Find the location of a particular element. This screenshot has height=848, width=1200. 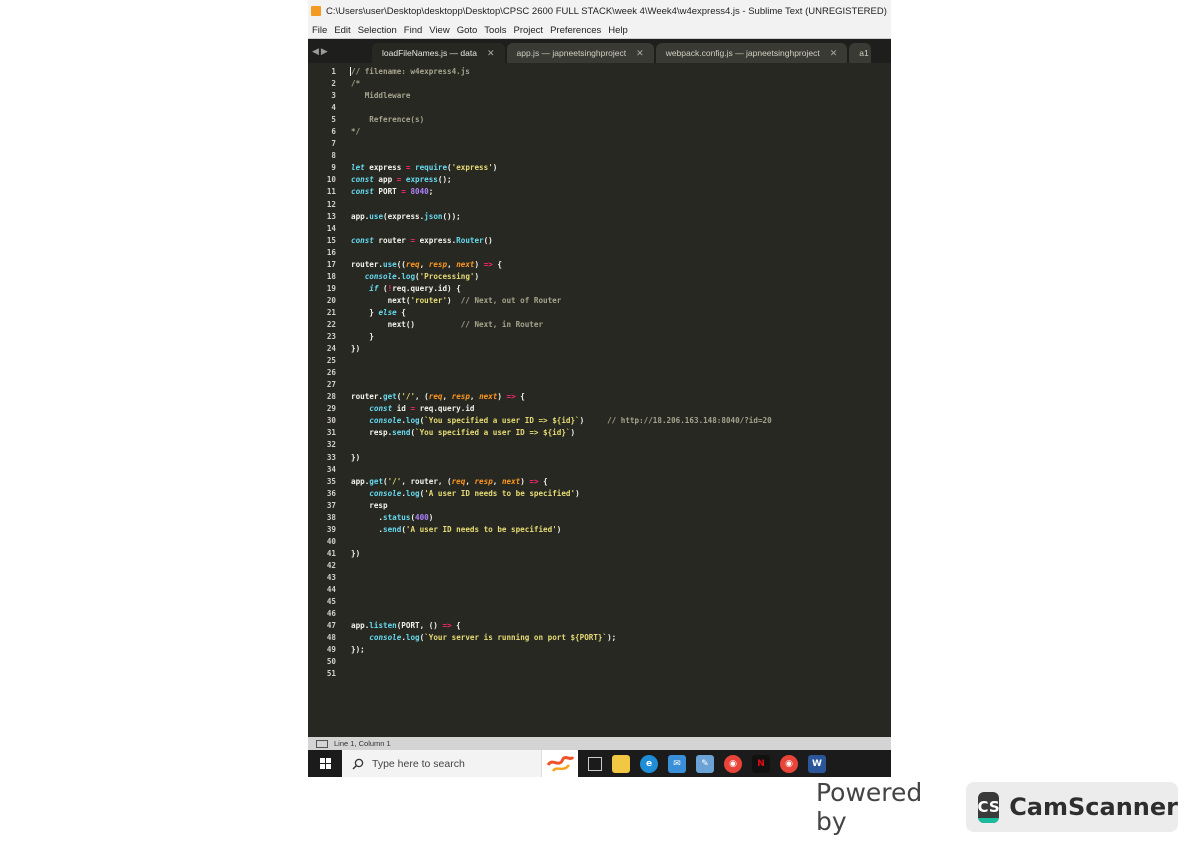

line-number: 40 is located at coordinates (331, 541).